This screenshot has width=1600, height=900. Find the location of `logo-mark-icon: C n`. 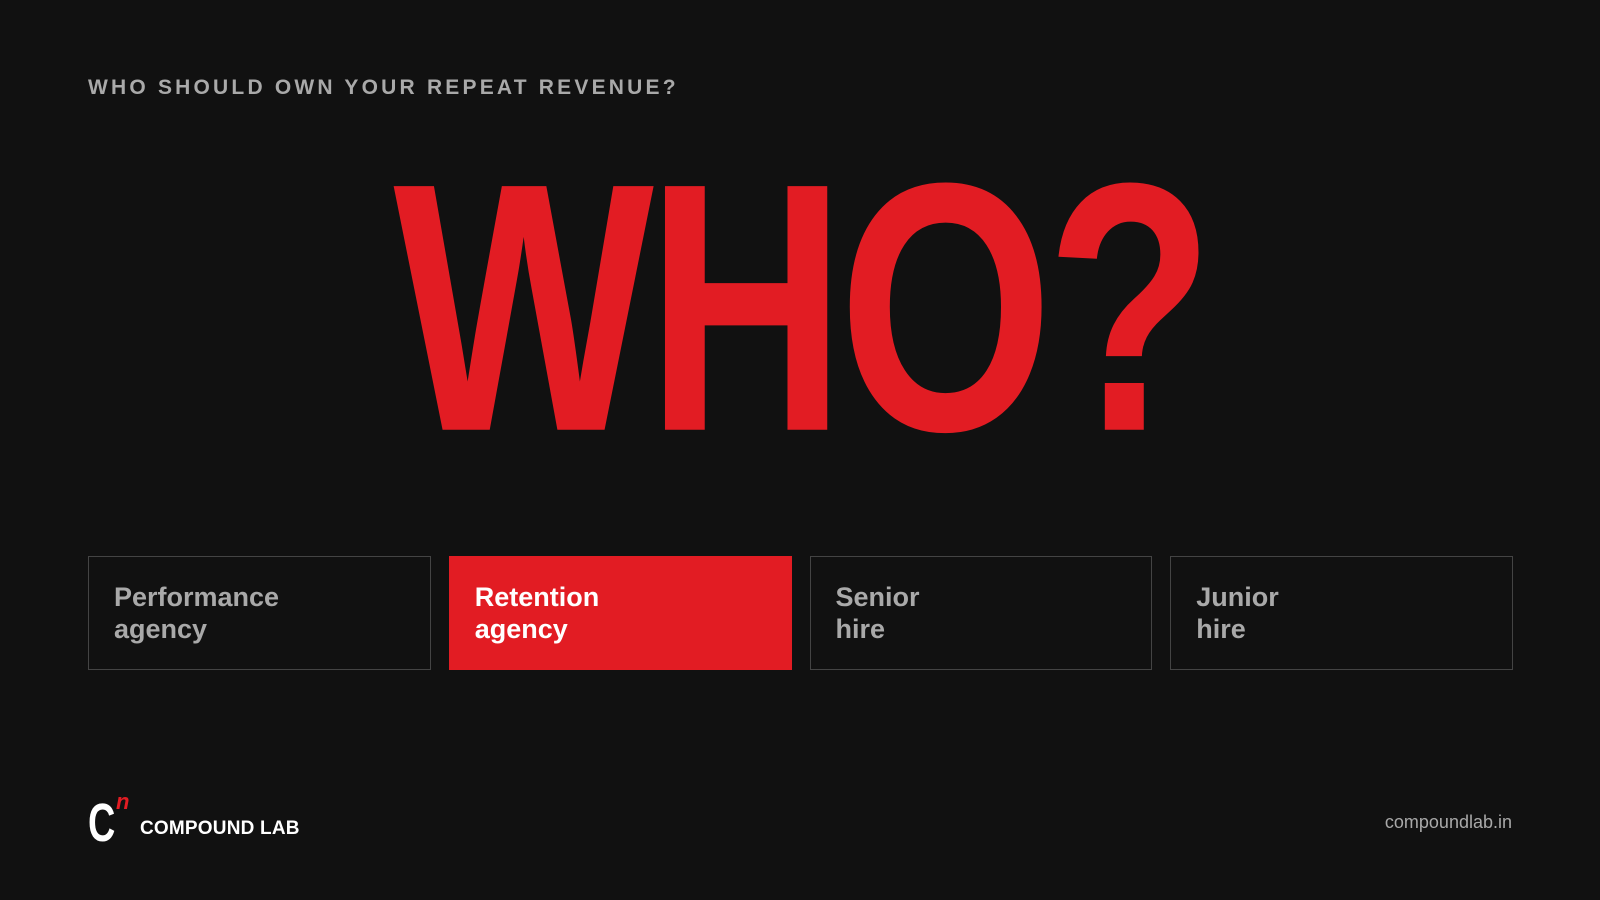

logo-mark-icon: C n is located at coordinates (111, 822).